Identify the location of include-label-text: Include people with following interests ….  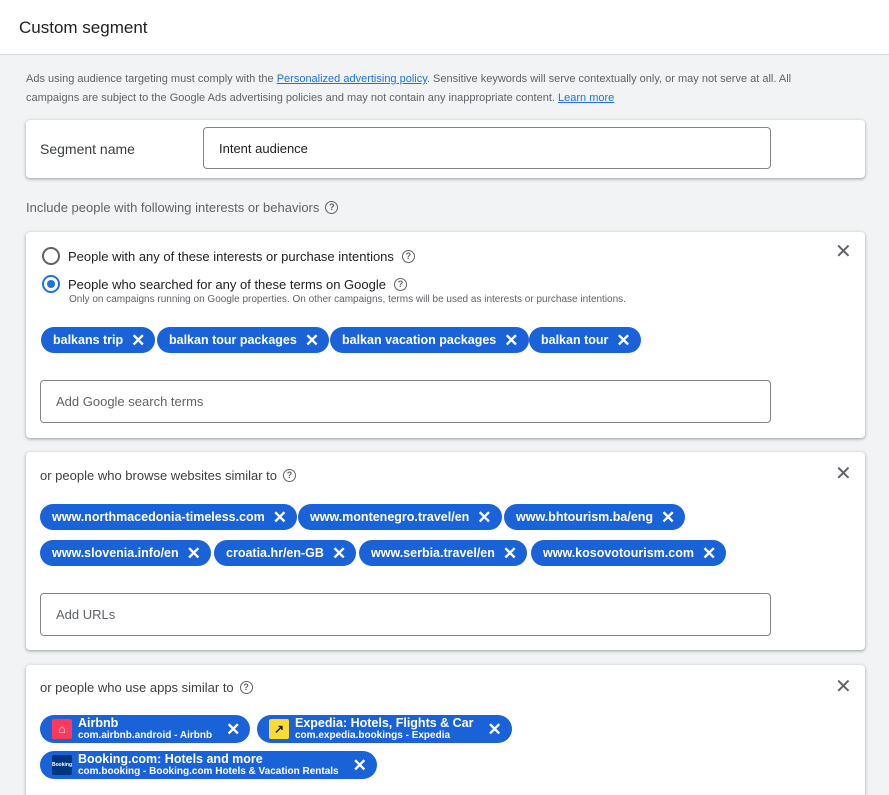
(173, 207).